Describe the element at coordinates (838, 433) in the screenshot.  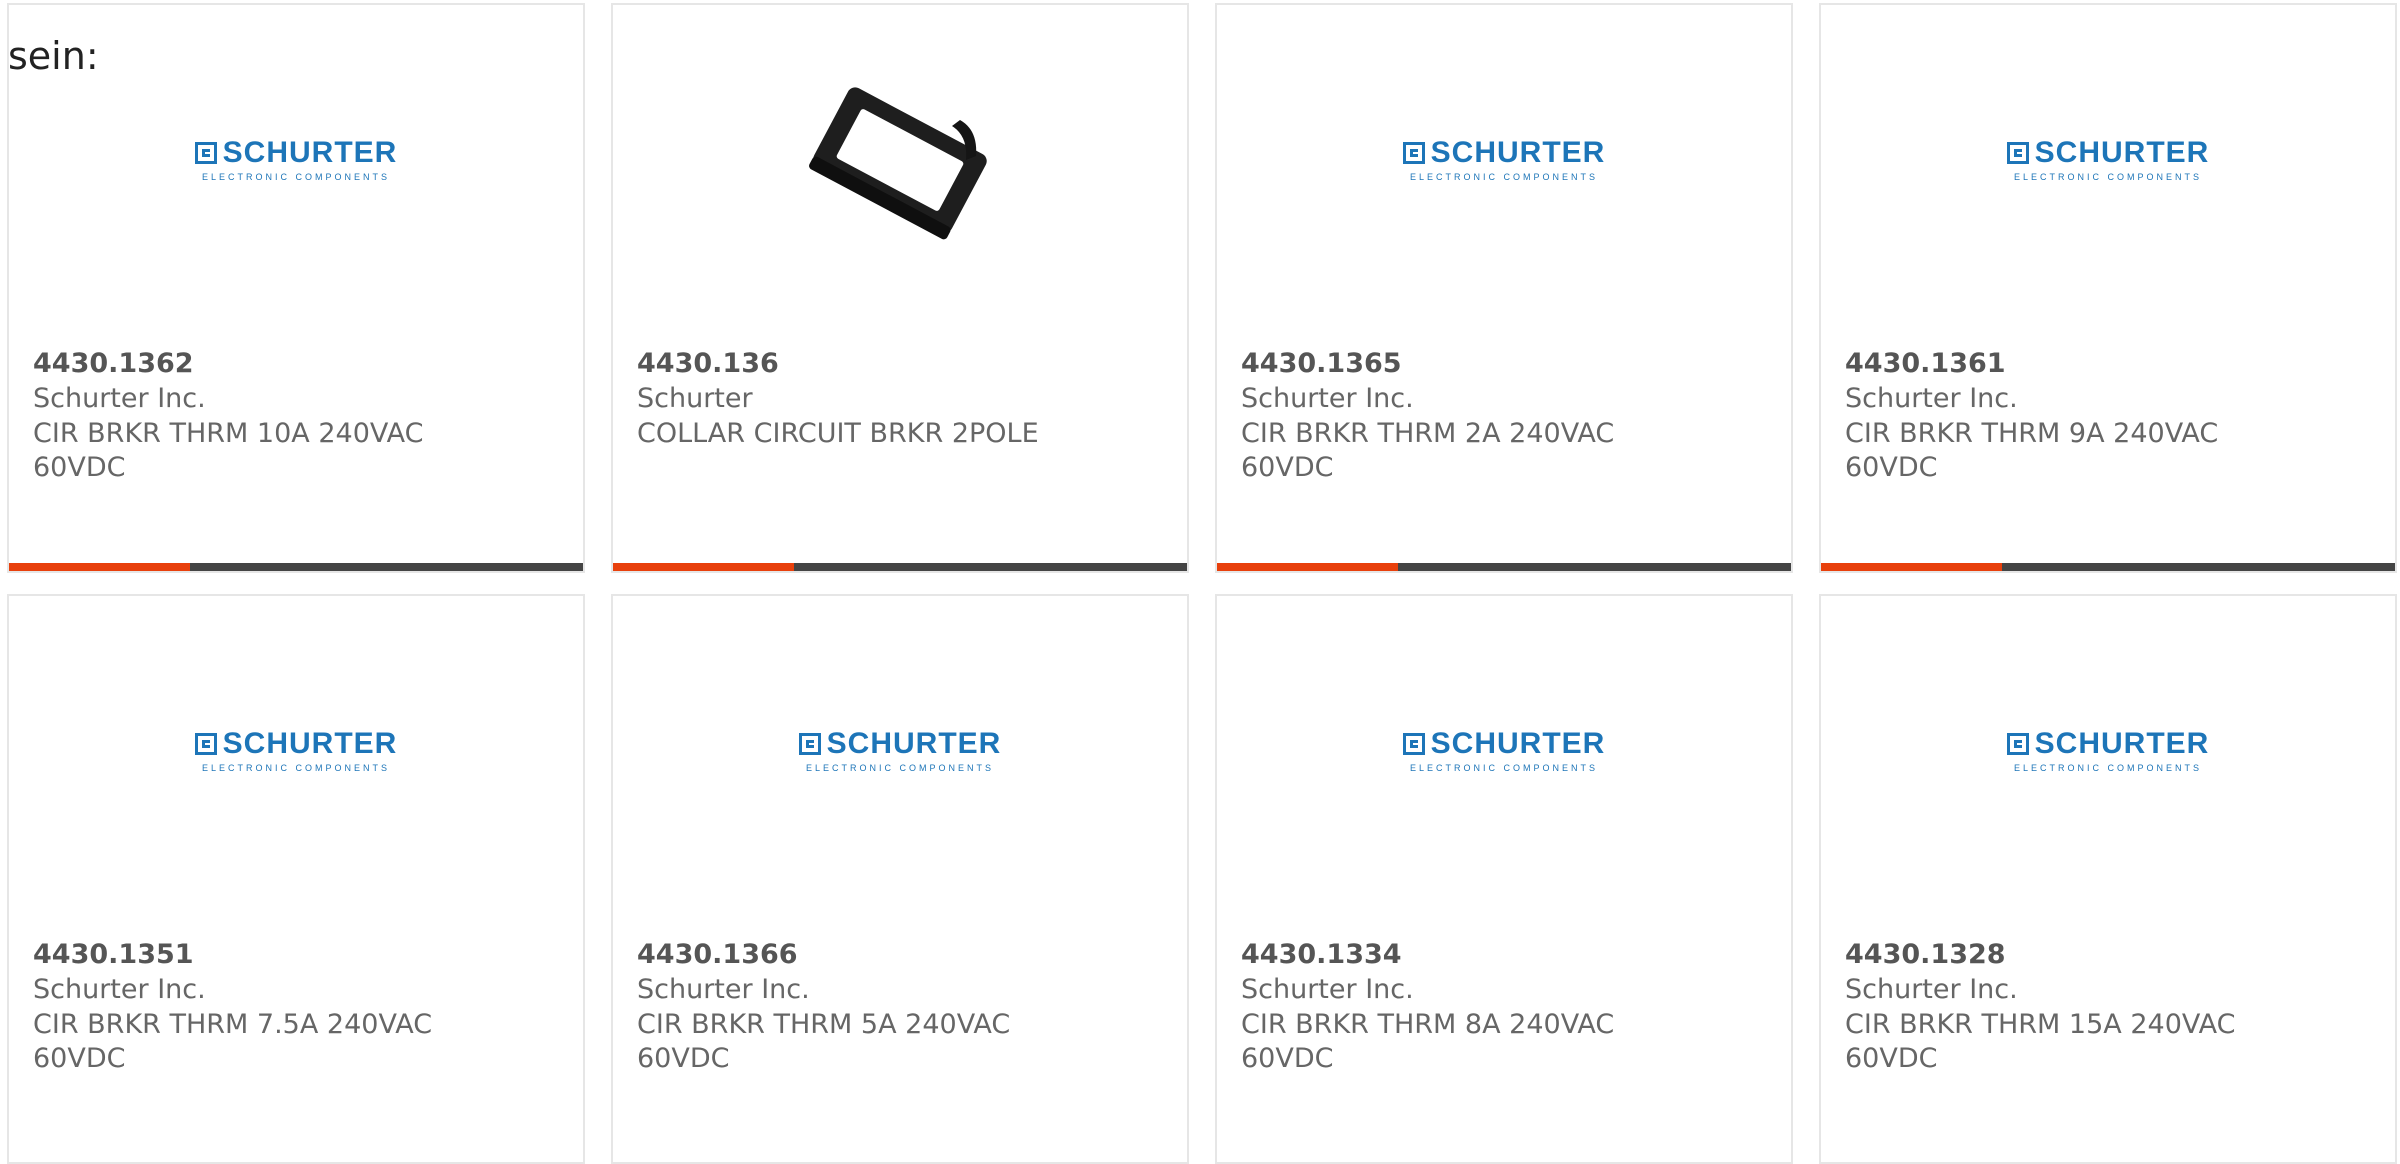
I see `product-description: COLLAR CIRCUIT BRKR 2POLE` at that location.